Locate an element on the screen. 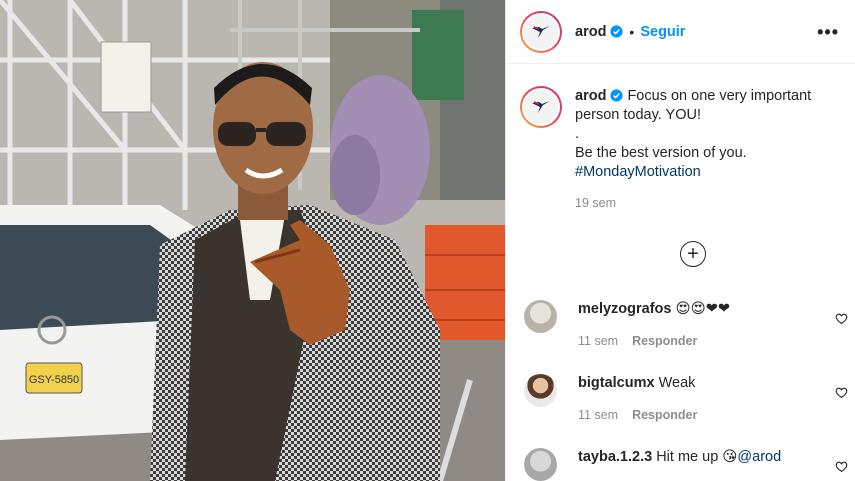 Image resolution: width=855 pixels, height=481 pixels. comment-text: Weak is located at coordinates (677, 383).